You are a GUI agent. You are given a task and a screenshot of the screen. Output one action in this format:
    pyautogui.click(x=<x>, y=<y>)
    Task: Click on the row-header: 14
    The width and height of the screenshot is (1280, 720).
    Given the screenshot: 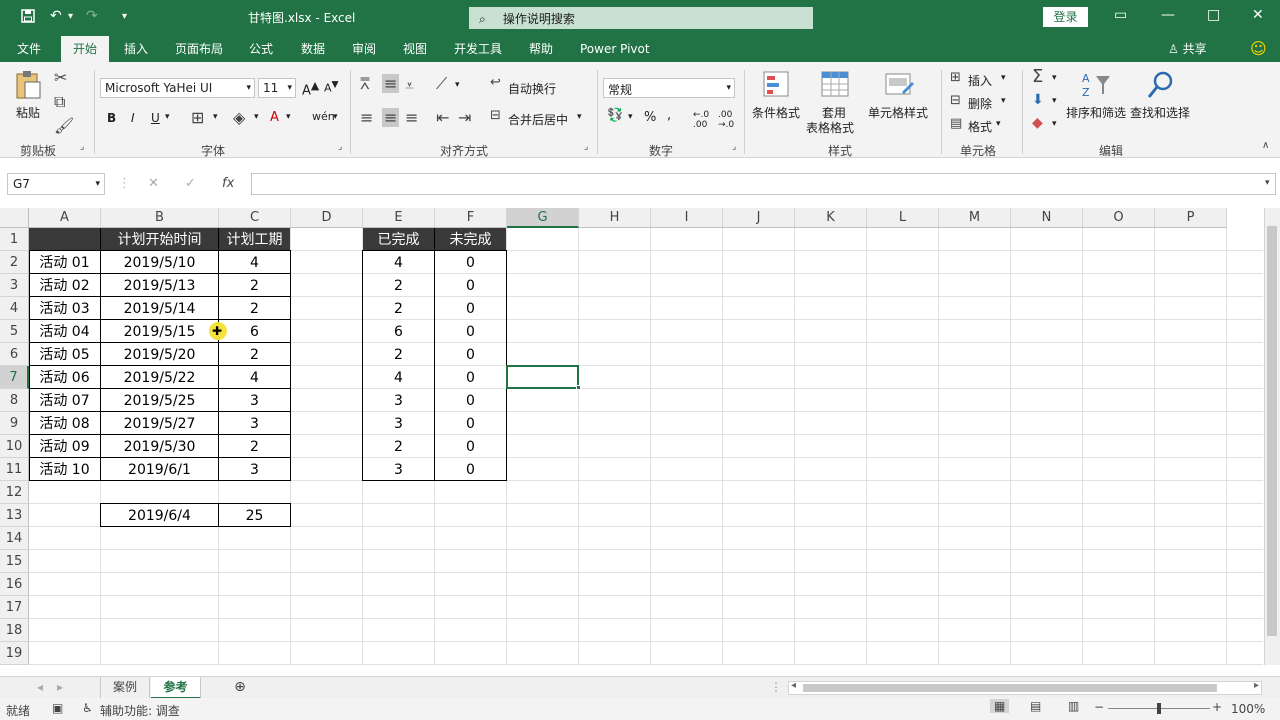 What is the action you would take?
    pyautogui.click(x=14, y=538)
    